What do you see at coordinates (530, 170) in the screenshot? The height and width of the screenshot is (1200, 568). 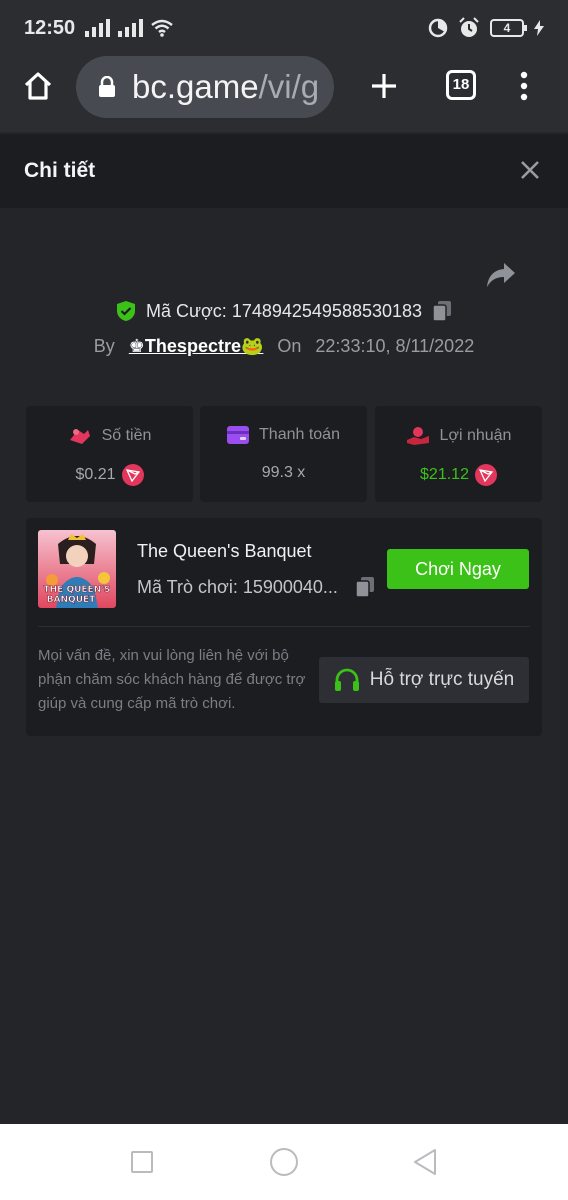 I see `close-icon` at bounding box center [530, 170].